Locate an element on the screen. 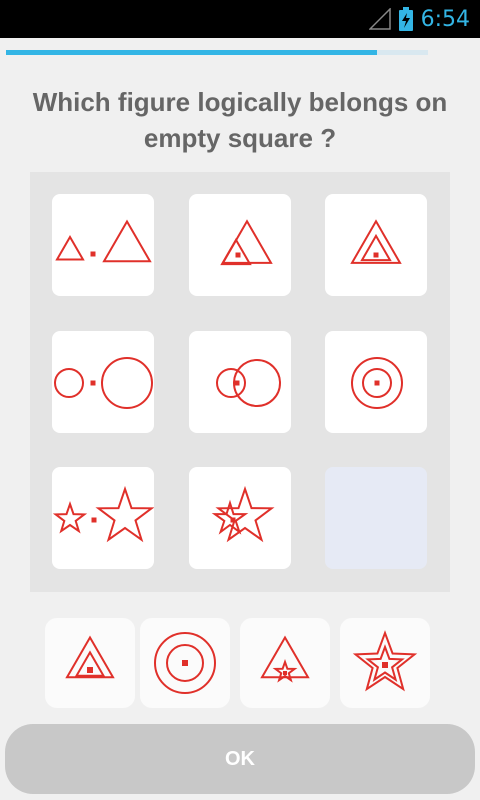 The image size is (480, 800). star-overlap-figure is located at coordinates (243, 514).